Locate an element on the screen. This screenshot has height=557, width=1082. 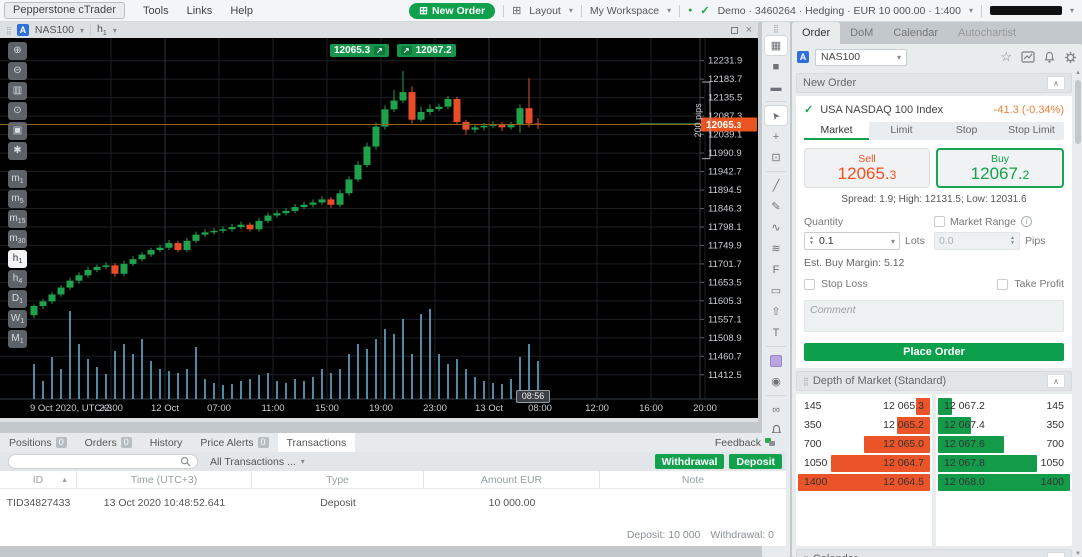
withdrawal-button: Withdrawal is located at coordinates (689, 461).